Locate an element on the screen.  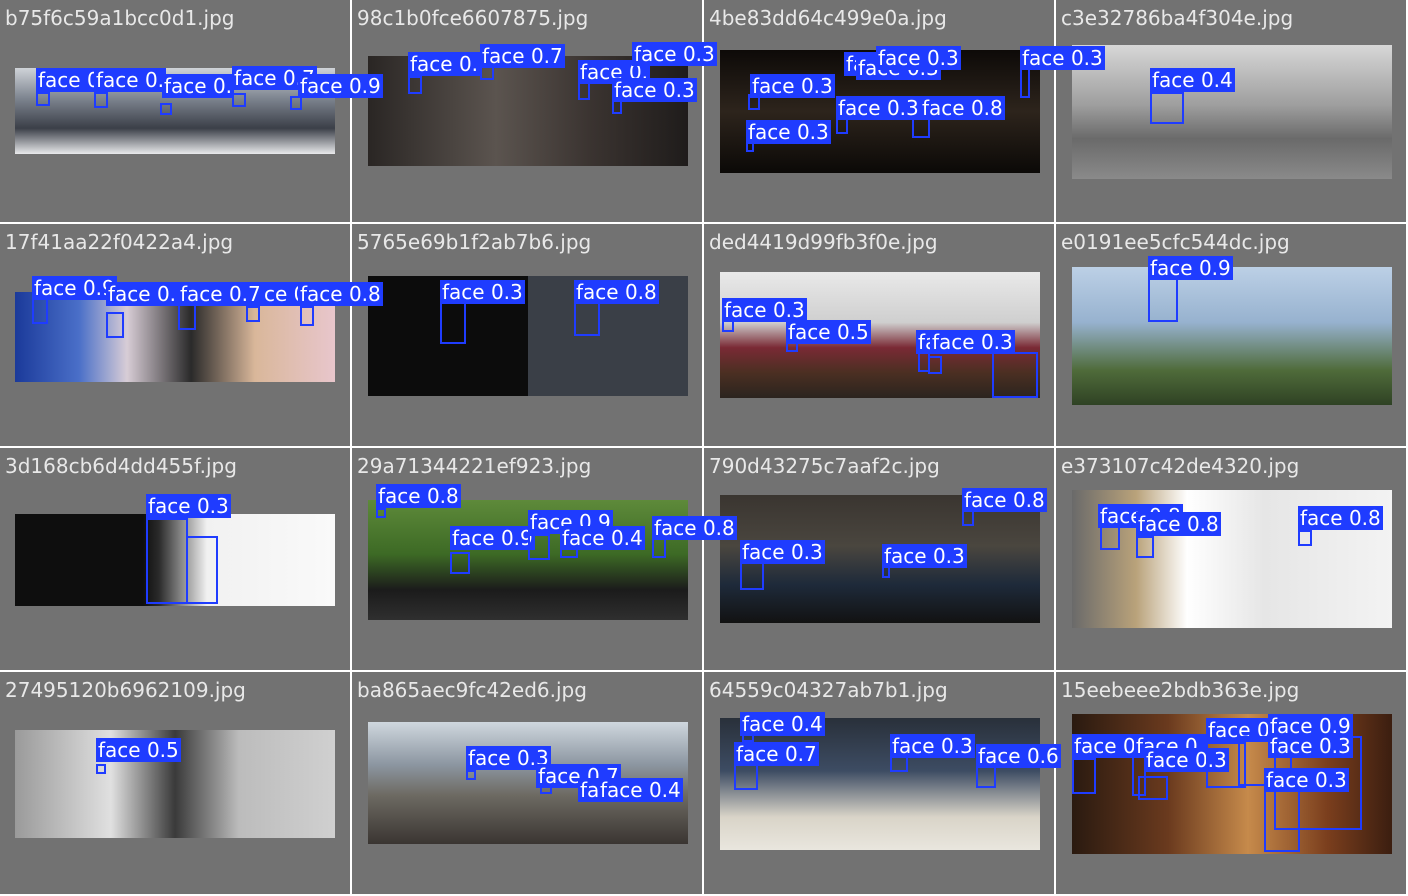
image-filename: e0191ee5cfc544dc.jpg is located at coordinates (1175, 242).